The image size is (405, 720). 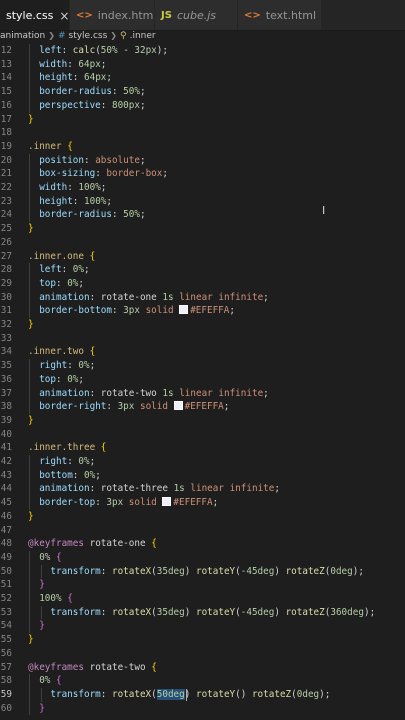 What do you see at coordinates (202, 517) in the screenshot?
I see `code-line: 46}` at bounding box center [202, 517].